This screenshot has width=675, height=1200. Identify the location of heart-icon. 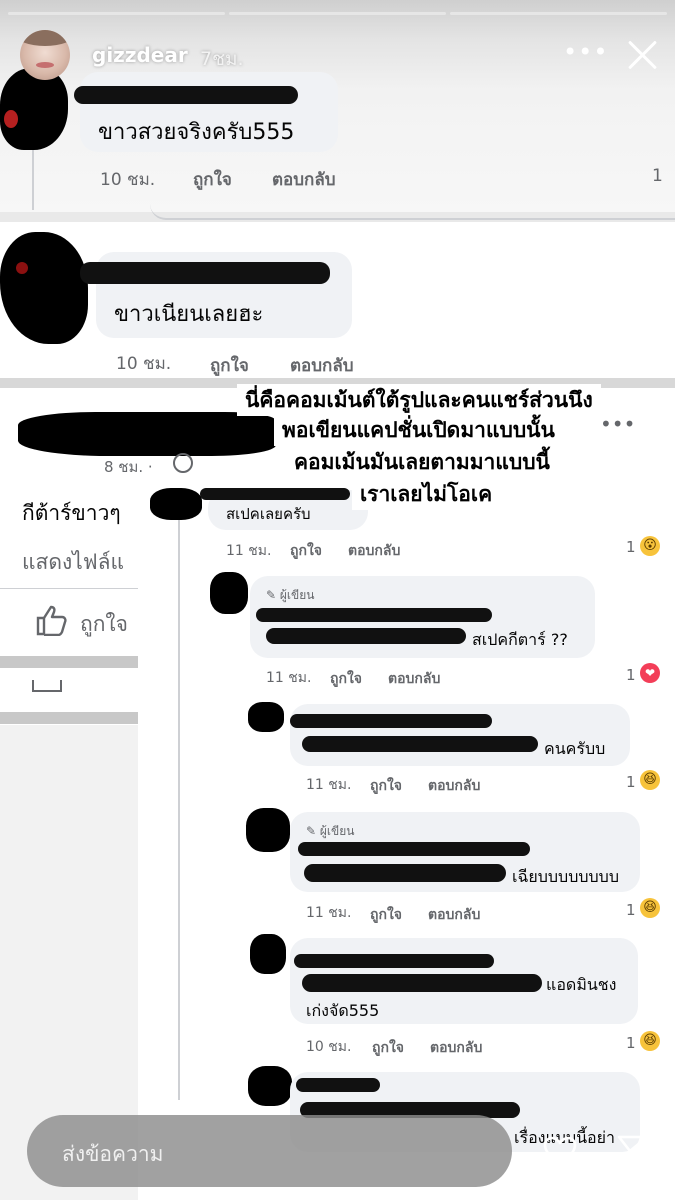
(560, 1151).